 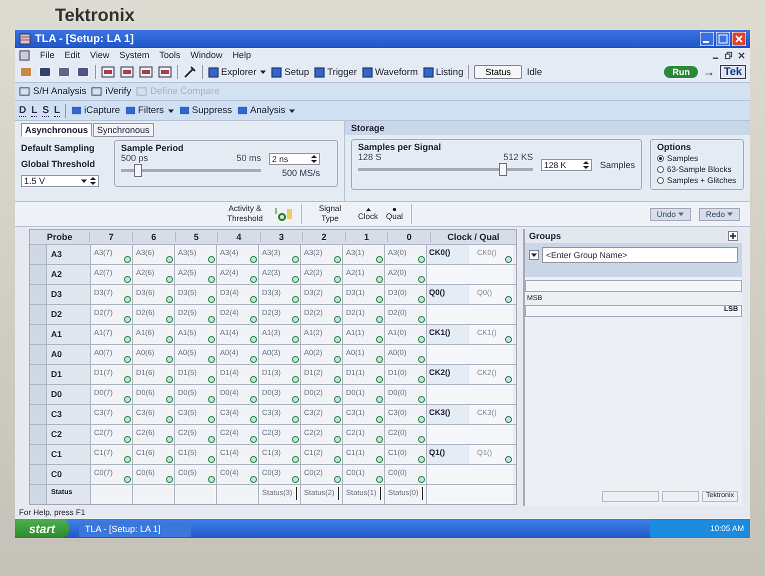 I want to click on radio-option: Samples, so click(x=697, y=158).